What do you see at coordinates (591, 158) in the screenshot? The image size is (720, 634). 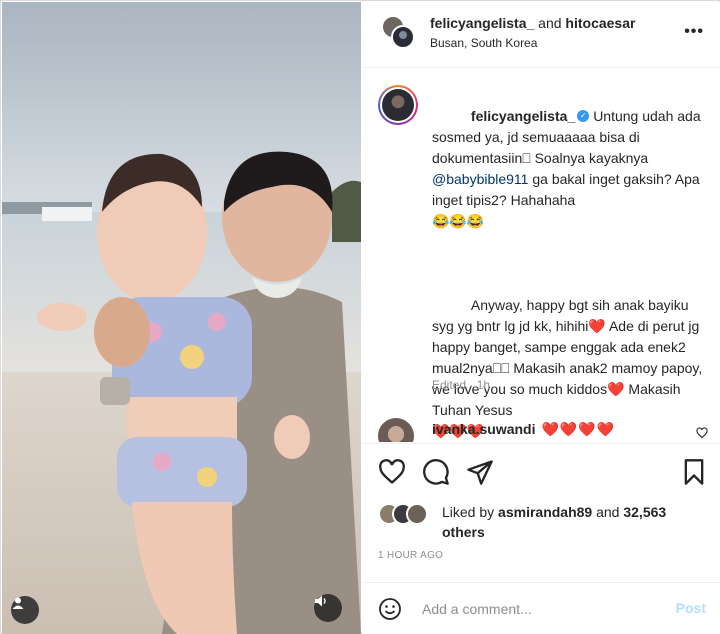 I see `caption-text-1b: Soalnya kayaknya` at bounding box center [591, 158].